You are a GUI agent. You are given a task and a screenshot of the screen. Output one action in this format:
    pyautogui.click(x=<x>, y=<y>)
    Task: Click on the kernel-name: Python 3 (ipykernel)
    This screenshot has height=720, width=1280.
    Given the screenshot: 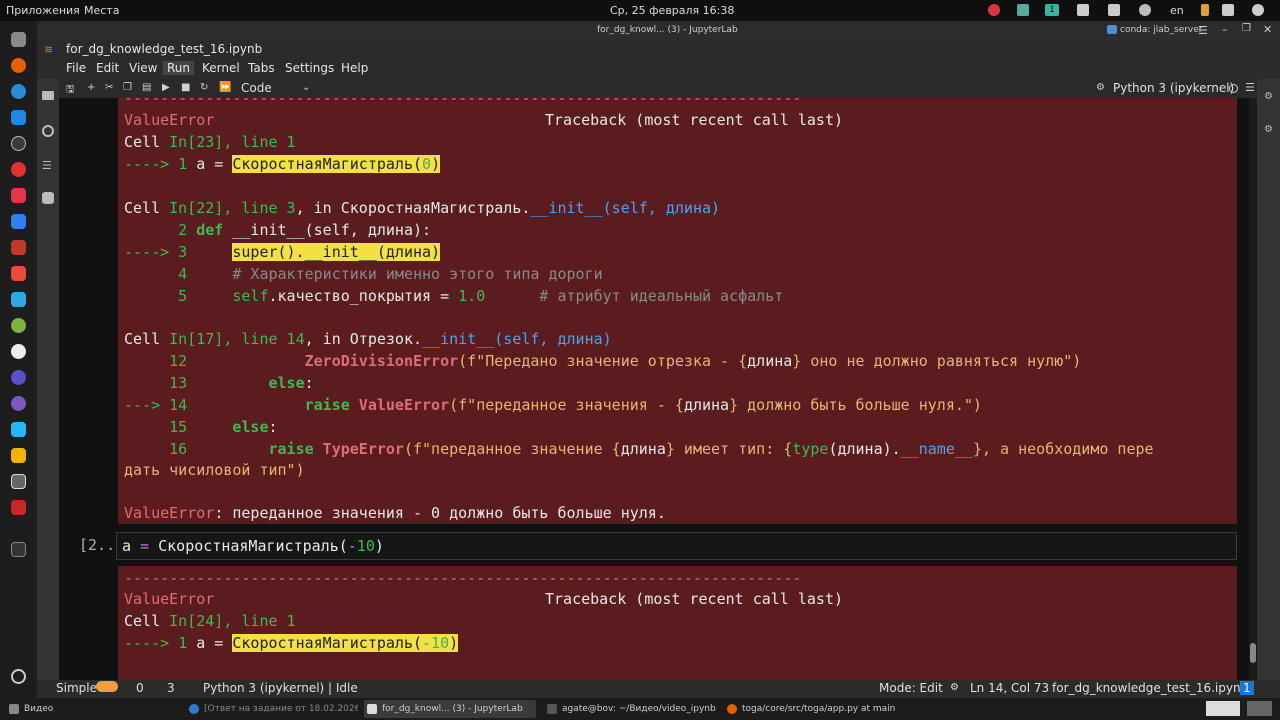 What is the action you would take?
    pyautogui.click(x=1173, y=88)
    